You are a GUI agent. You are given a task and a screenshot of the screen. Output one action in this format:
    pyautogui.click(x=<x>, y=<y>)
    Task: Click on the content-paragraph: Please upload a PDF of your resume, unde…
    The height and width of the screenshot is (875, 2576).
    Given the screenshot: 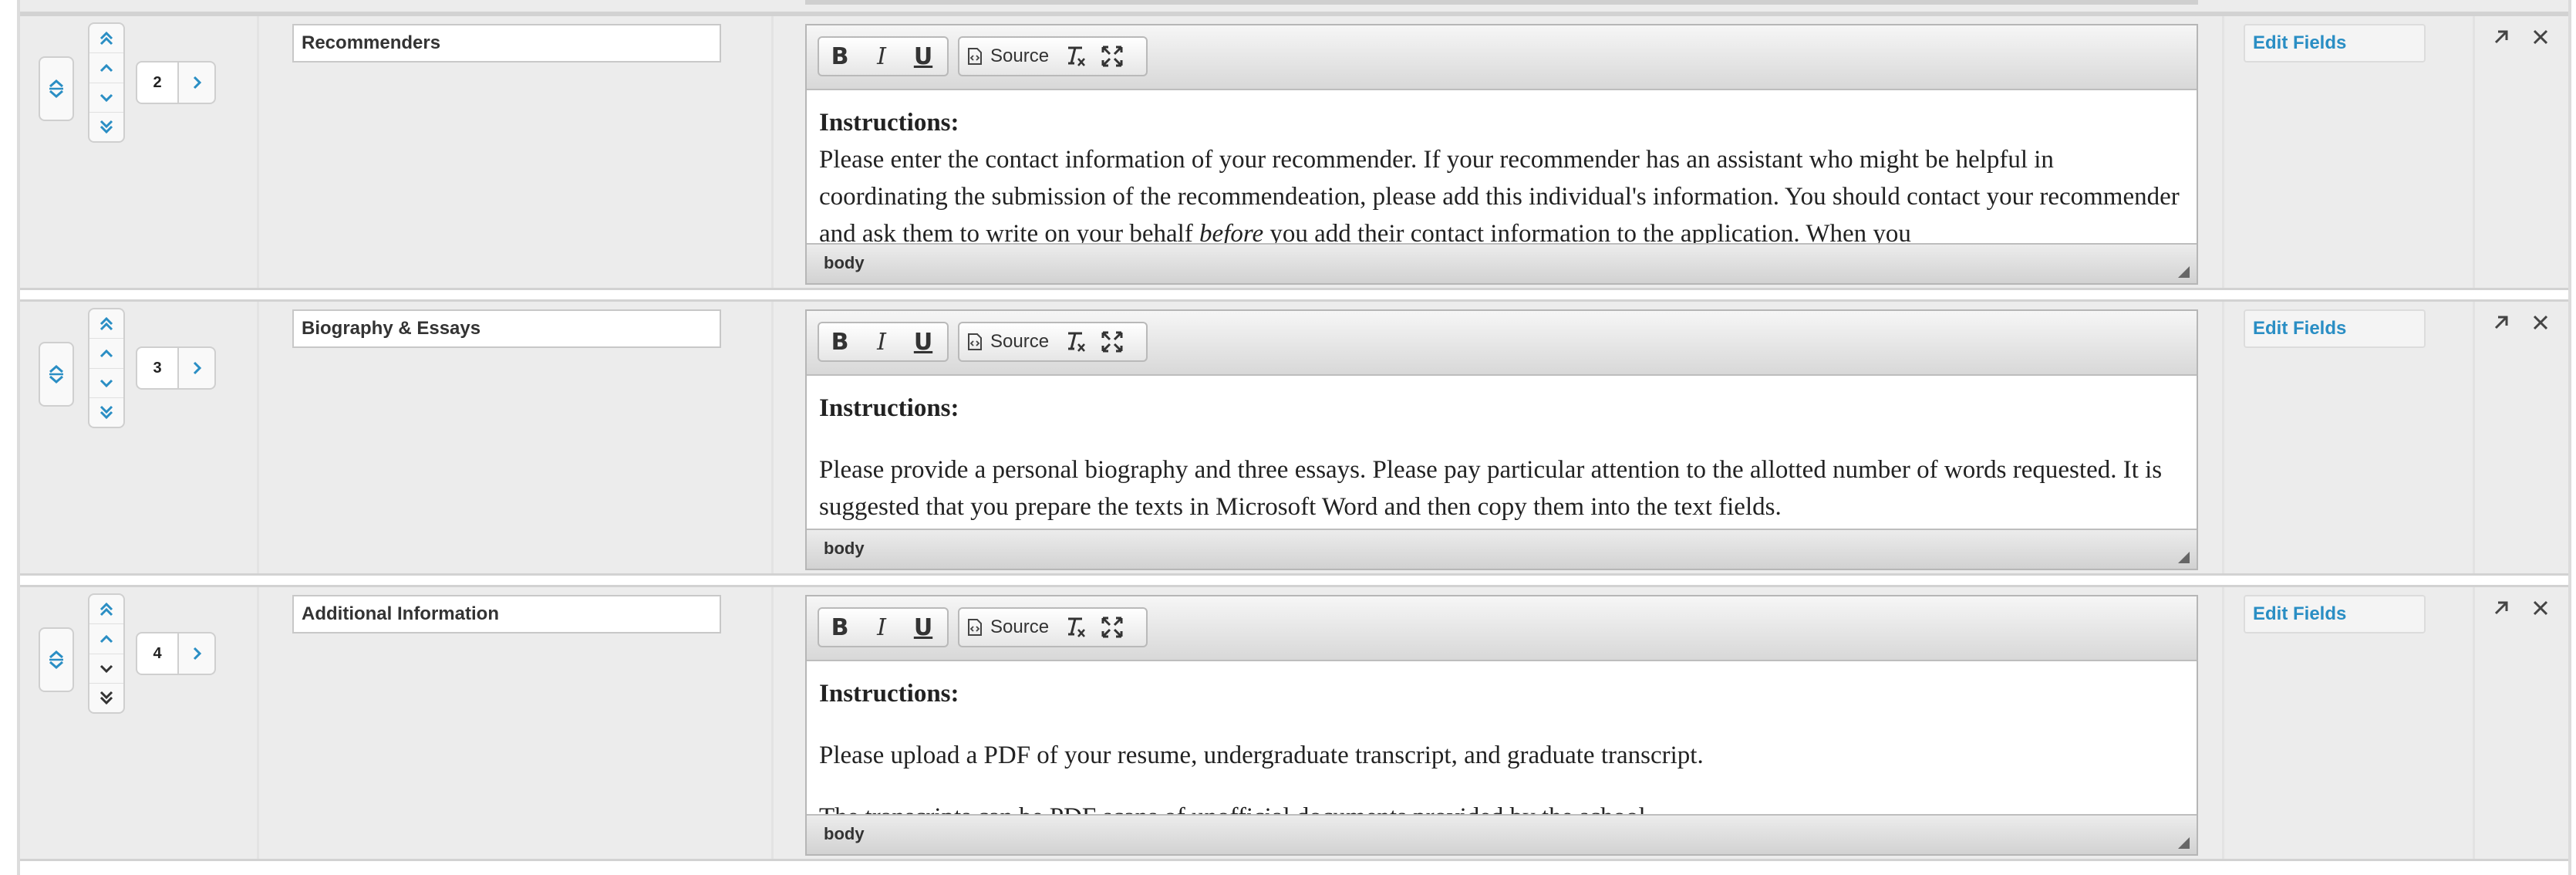 What is the action you would take?
    pyautogui.click(x=1261, y=755)
    